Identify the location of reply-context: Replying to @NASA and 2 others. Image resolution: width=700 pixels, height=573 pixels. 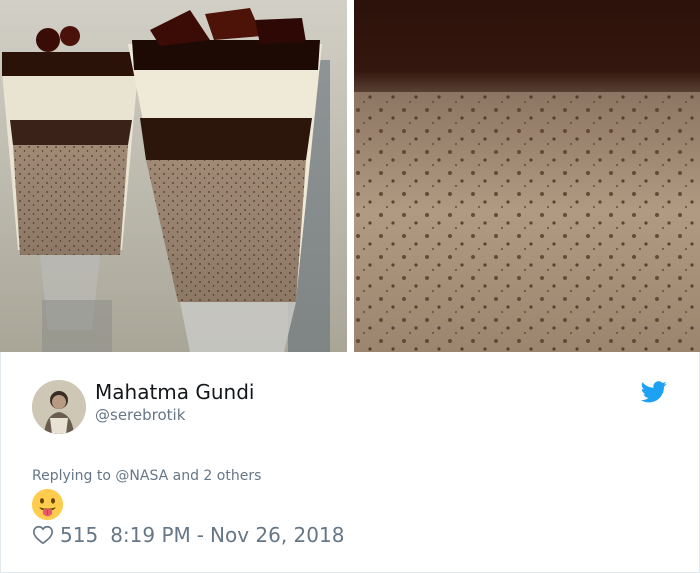
(146, 476).